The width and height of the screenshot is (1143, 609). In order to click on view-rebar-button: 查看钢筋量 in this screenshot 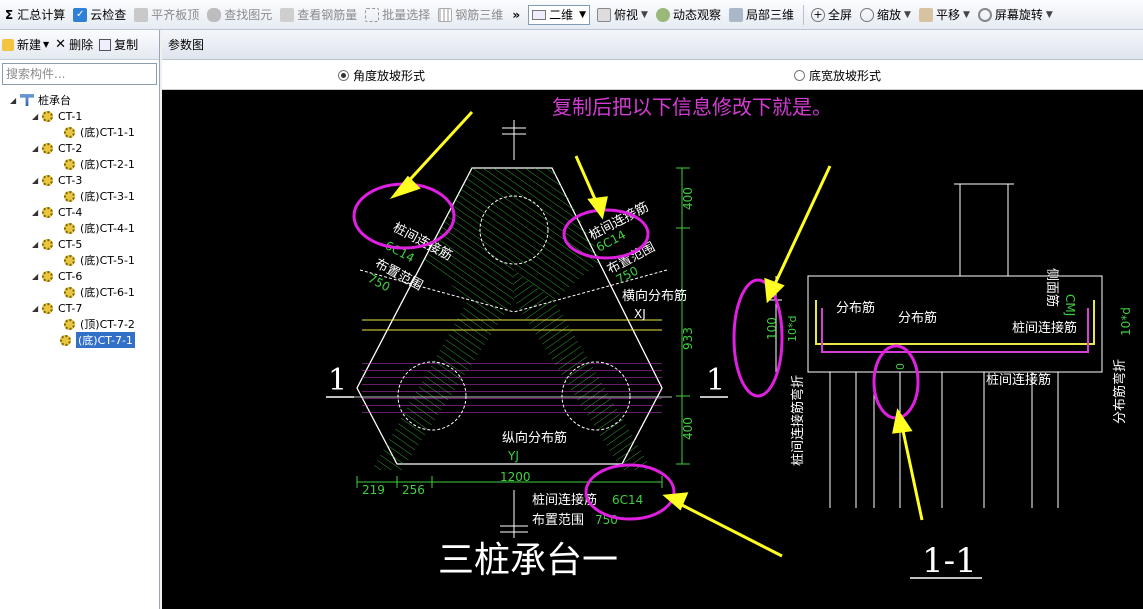, I will do `click(318, 15)`.